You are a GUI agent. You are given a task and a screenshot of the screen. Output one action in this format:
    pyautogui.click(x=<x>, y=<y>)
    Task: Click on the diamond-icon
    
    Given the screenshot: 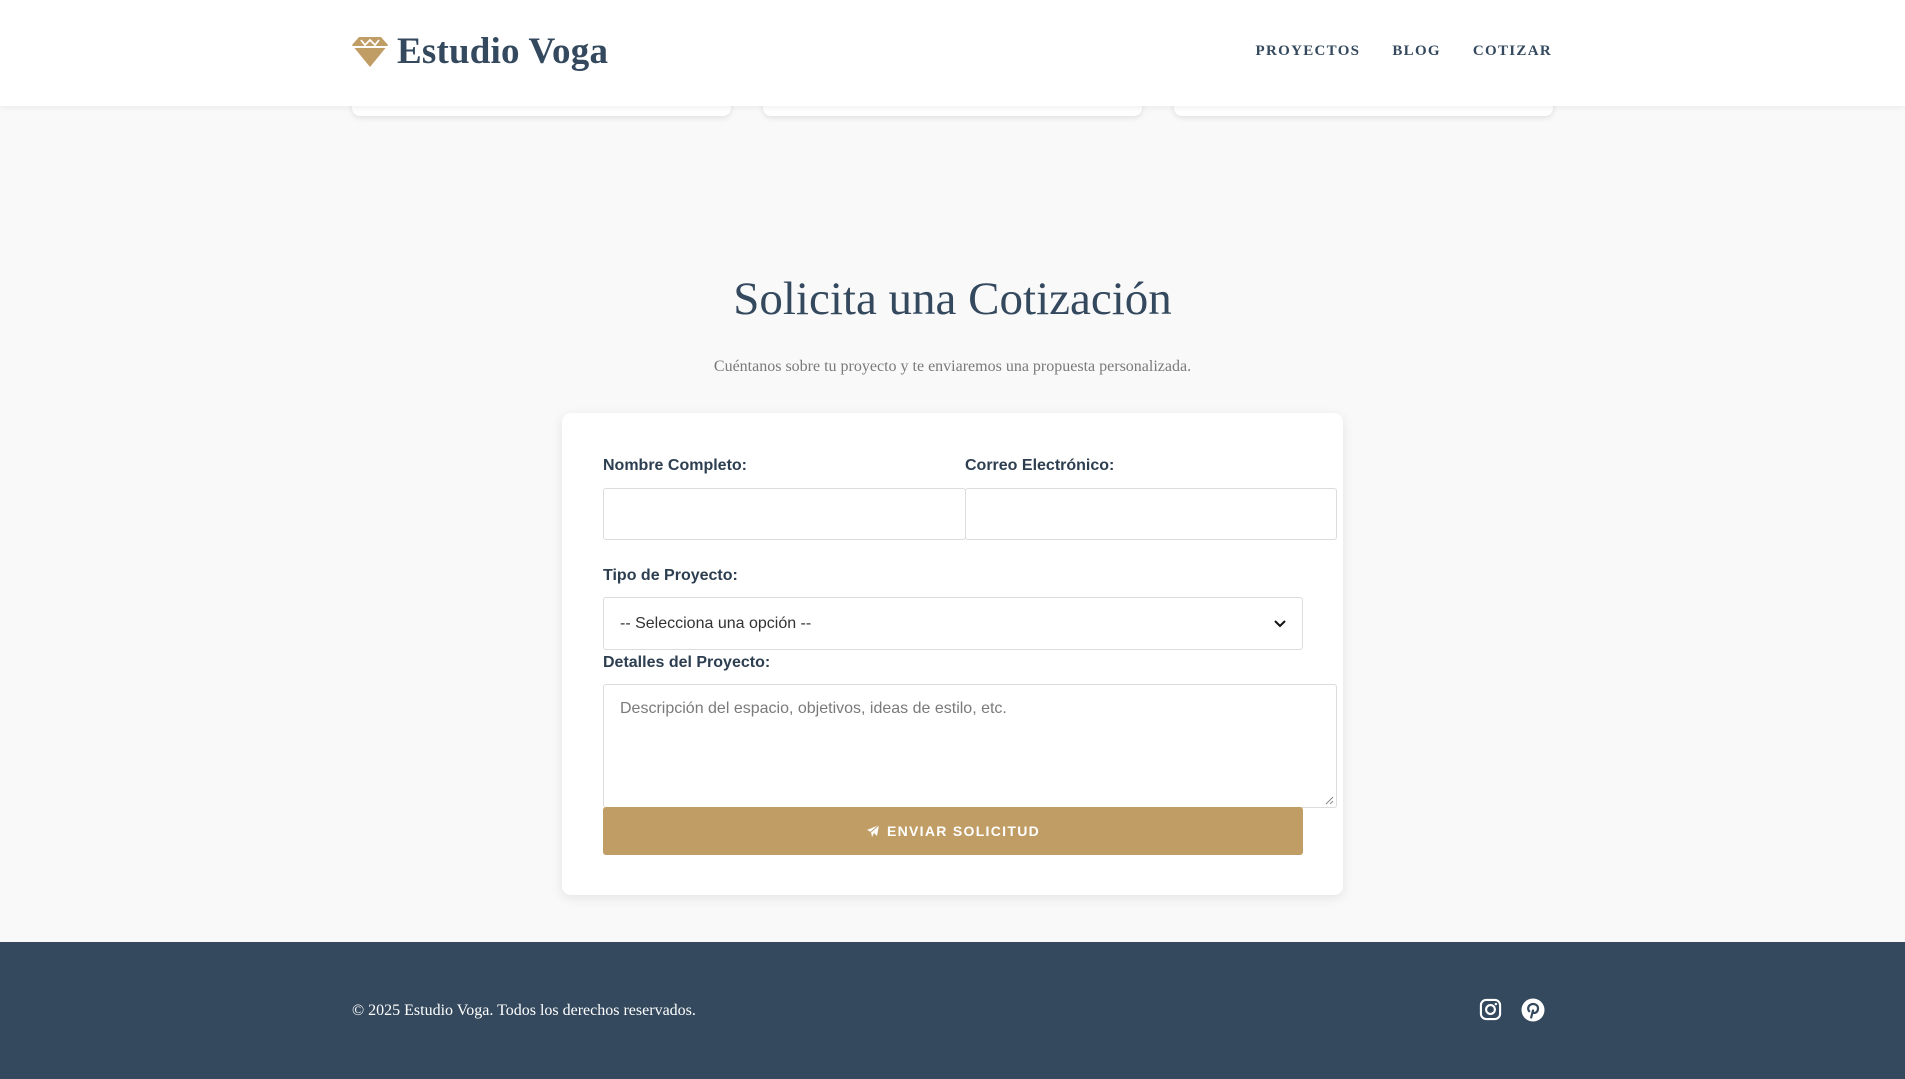 What is the action you would take?
    pyautogui.click(x=370, y=51)
    